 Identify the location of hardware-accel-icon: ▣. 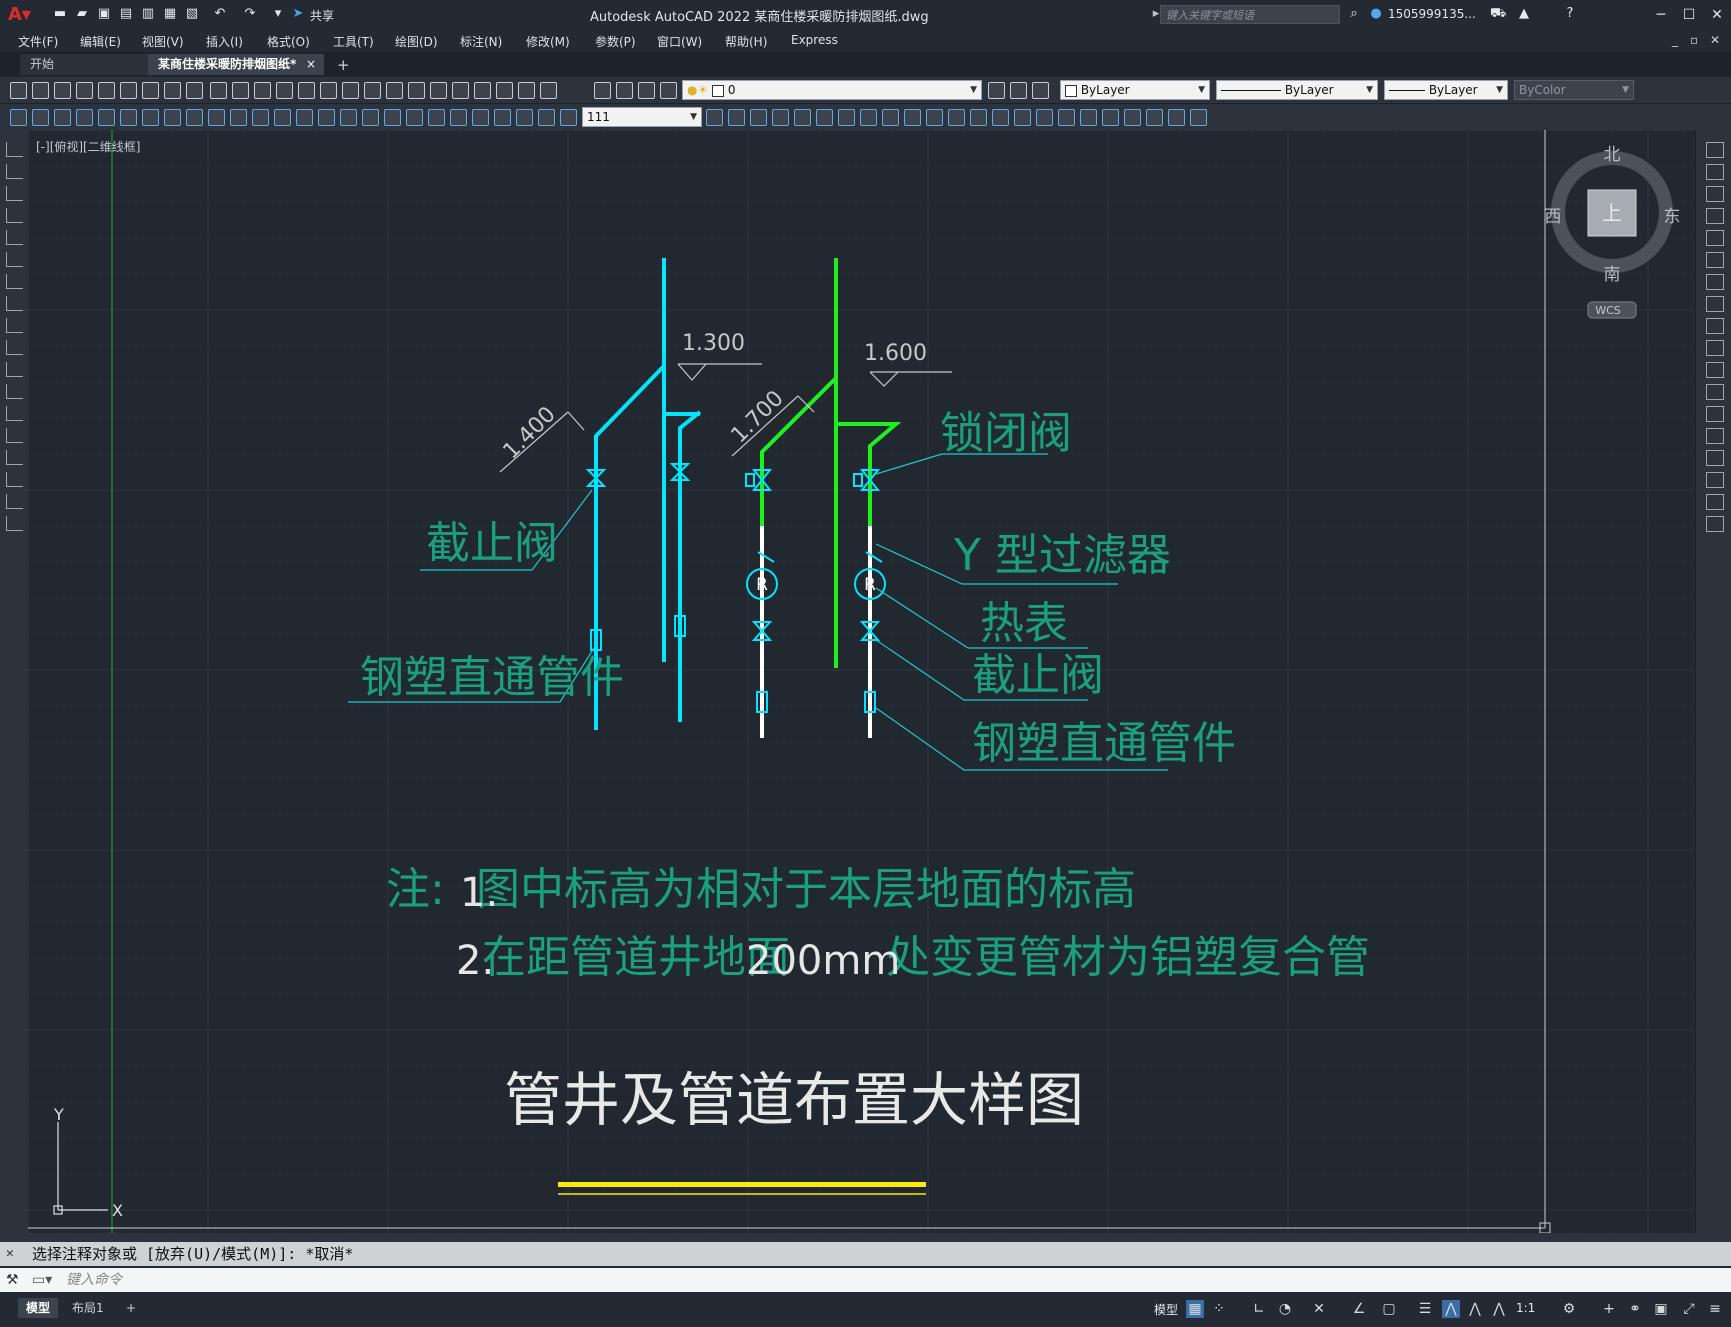
(1661, 1309).